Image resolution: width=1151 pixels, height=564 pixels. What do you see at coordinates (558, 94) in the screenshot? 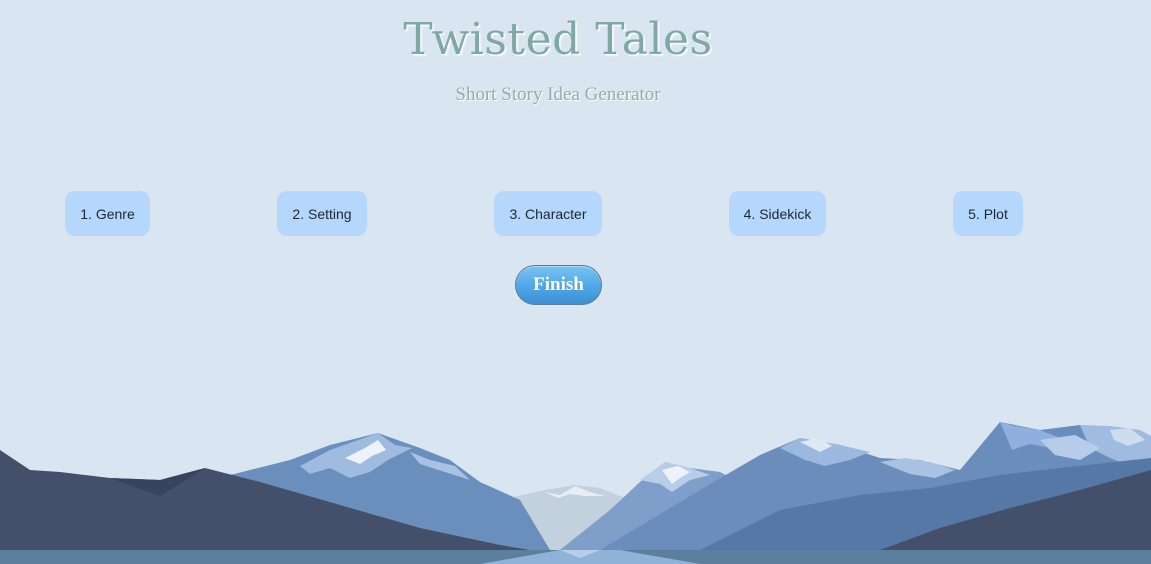
I see `page-subtitle: Short Story Idea Generator` at bounding box center [558, 94].